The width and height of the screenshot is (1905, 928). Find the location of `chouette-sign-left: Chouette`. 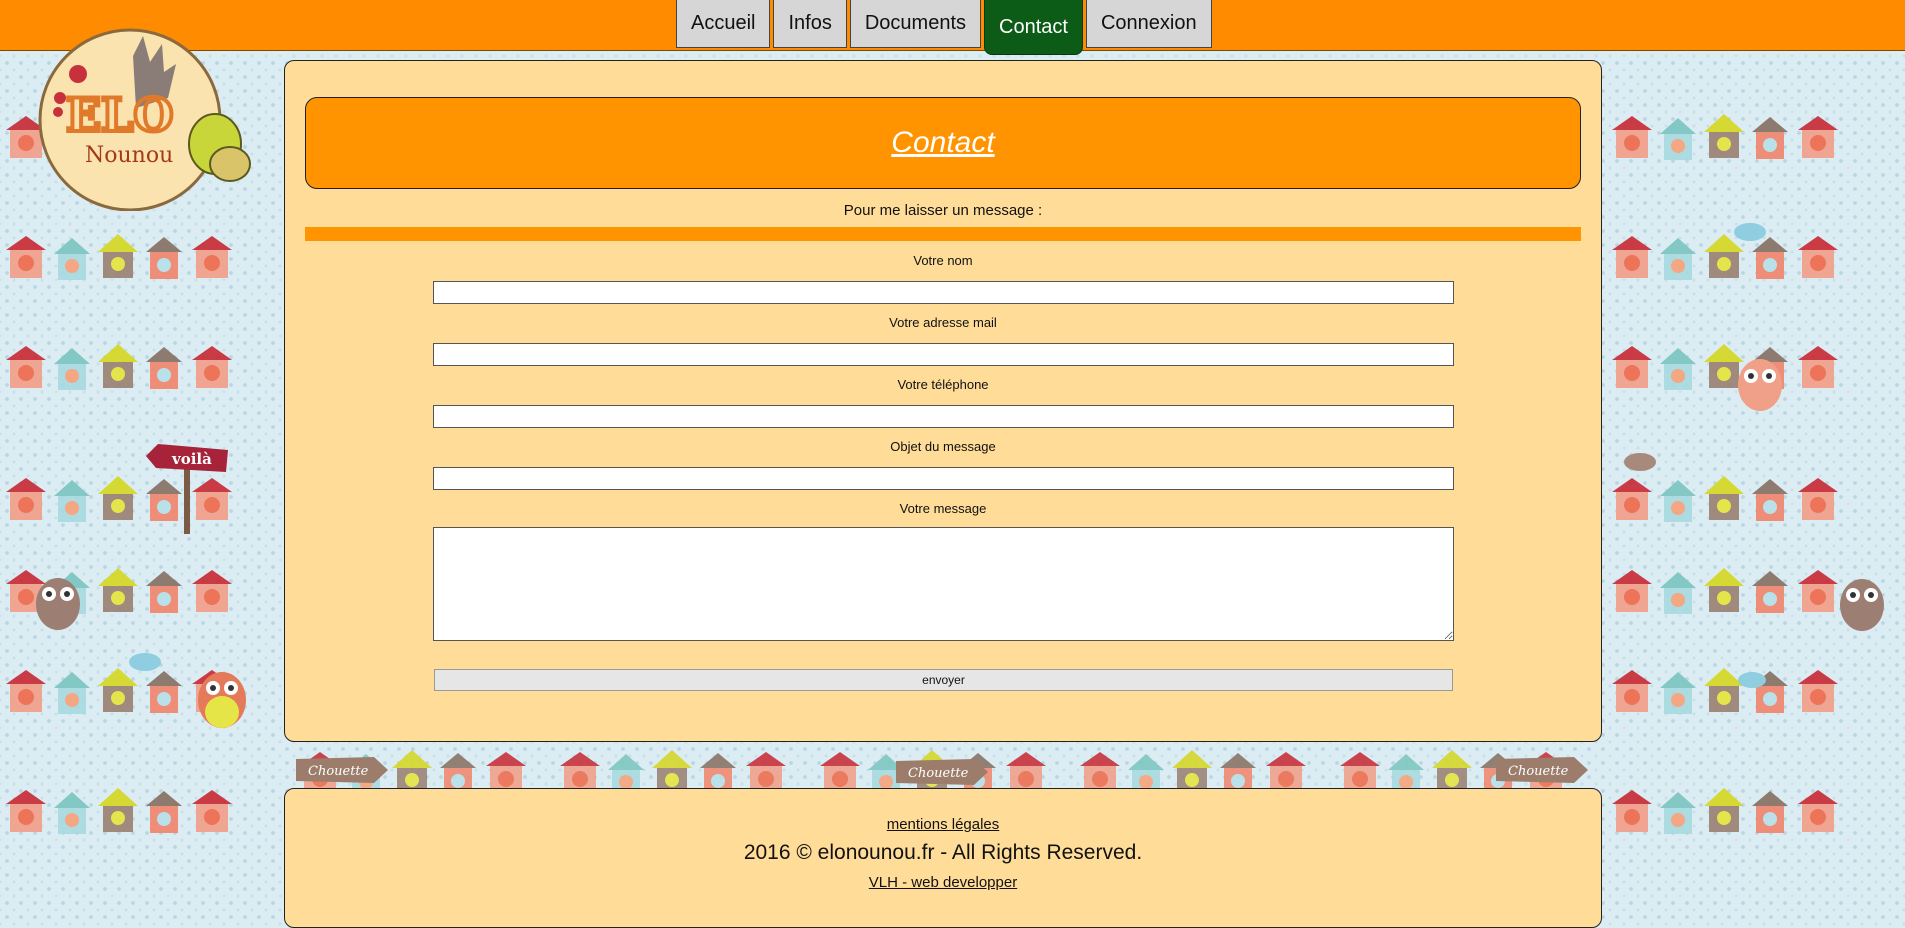

chouette-sign-left: Chouette is located at coordinates (342, 770).